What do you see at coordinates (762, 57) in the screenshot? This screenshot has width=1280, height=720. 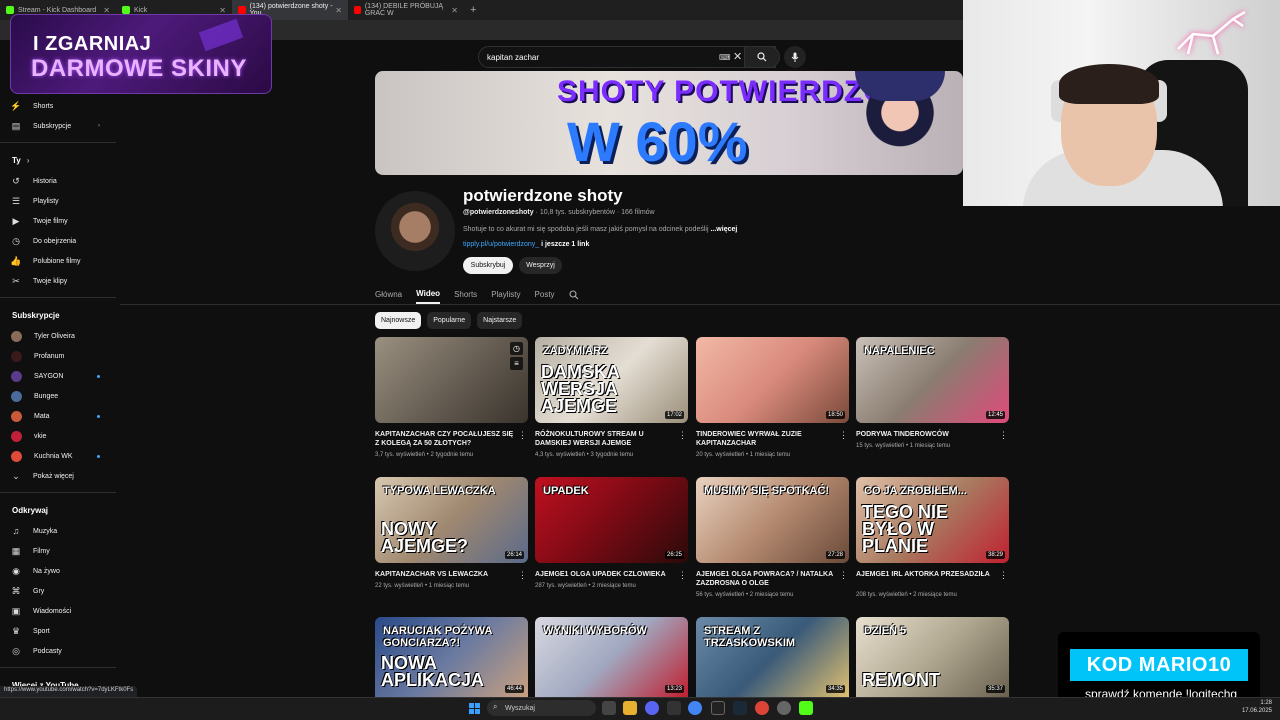 I see `search-button` at bounding box center [762, 57].